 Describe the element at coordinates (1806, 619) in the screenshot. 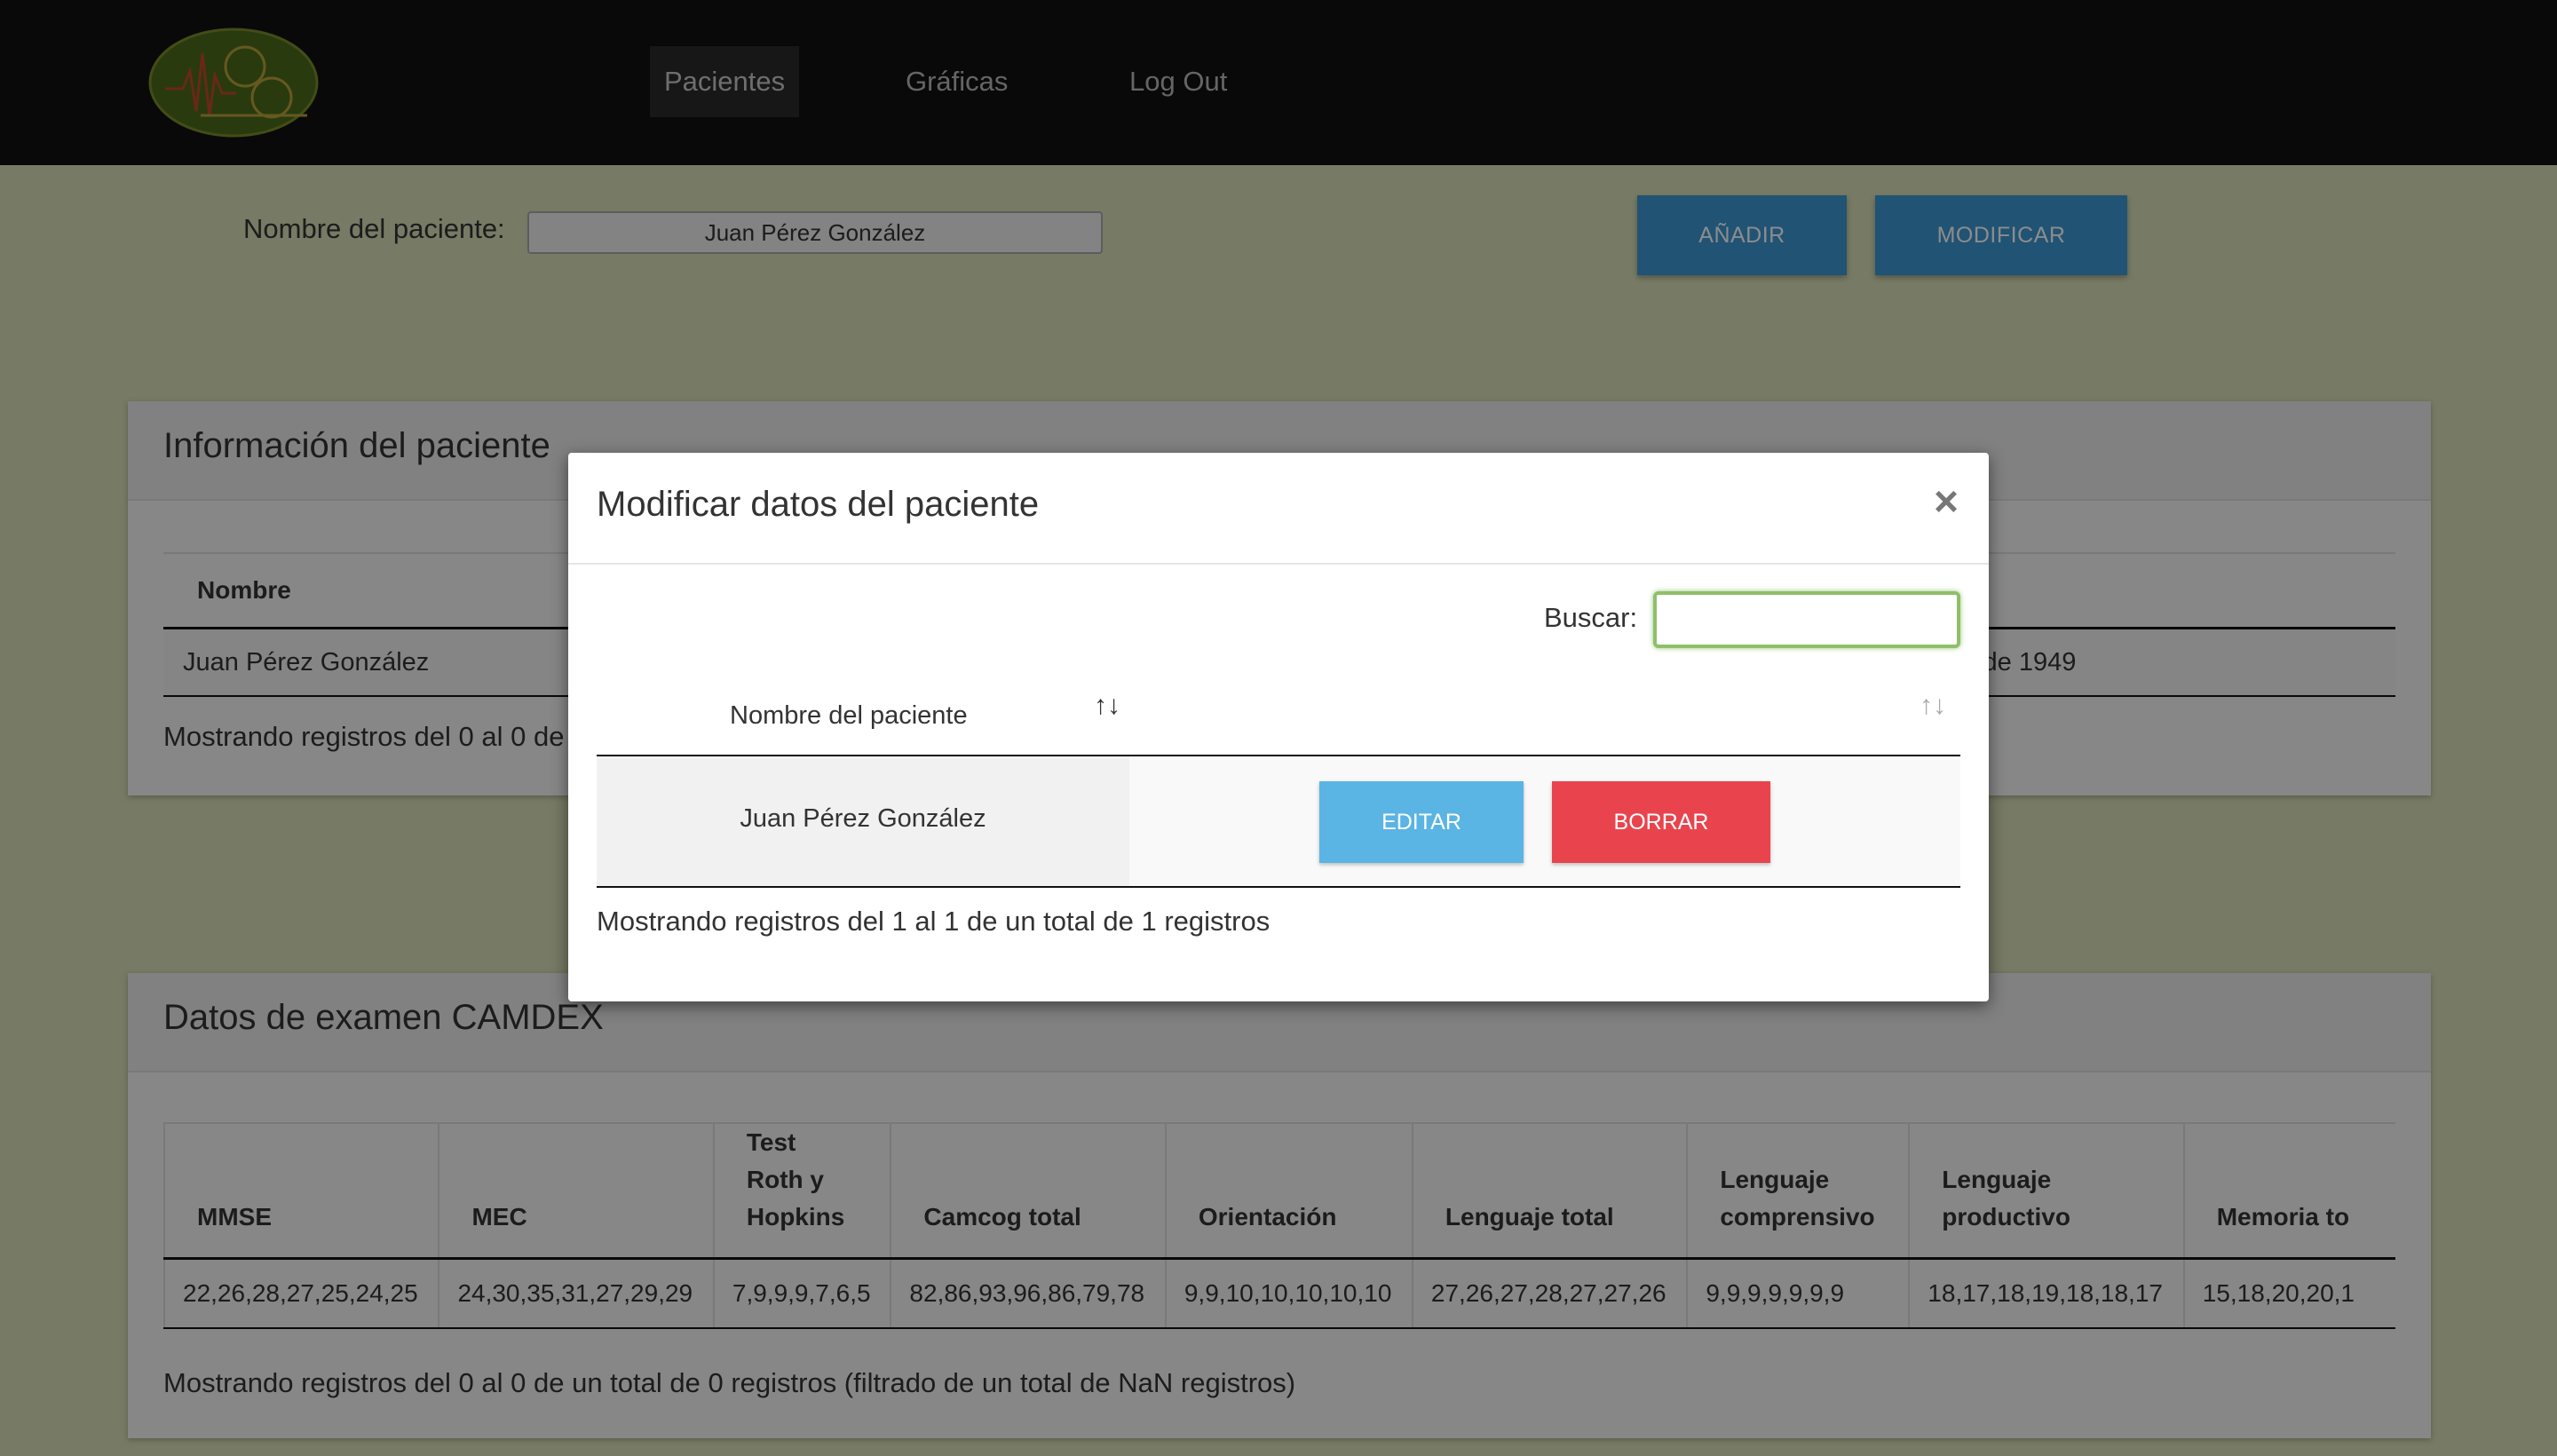

I see `search-input` at that location.